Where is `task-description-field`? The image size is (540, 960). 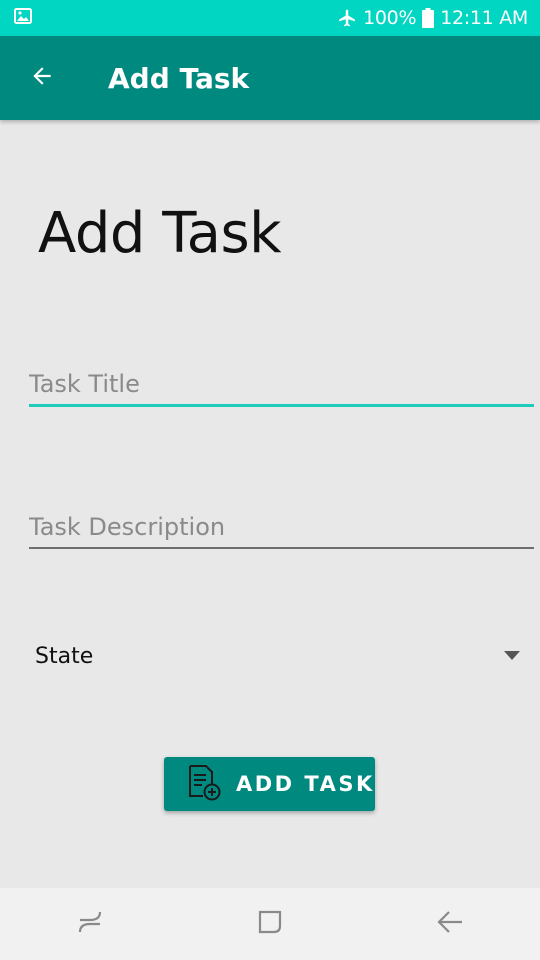 task-description-field is located at coordinates (281, 531).